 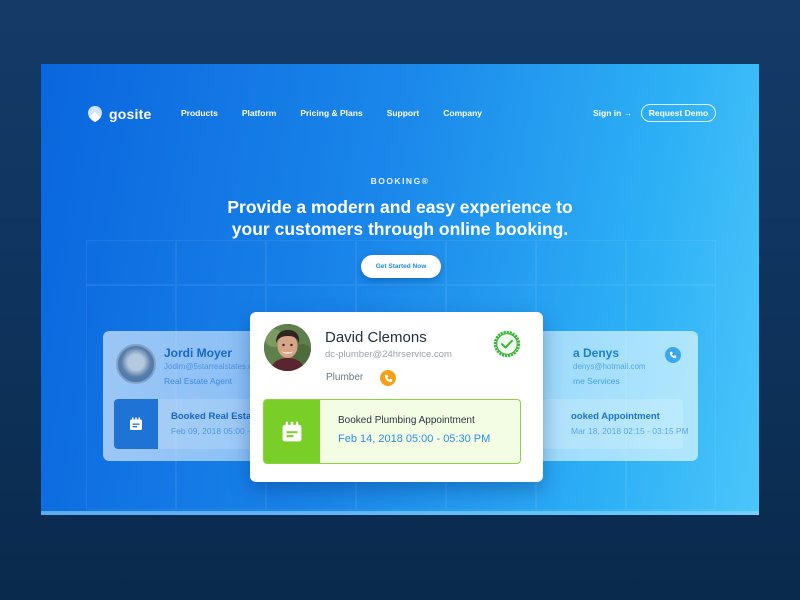 What do you see at coordinates (207, 366) in the screenshot?
I see `customer-email: Jodim@5starrealstates.com` at bounding box center [207, 366].